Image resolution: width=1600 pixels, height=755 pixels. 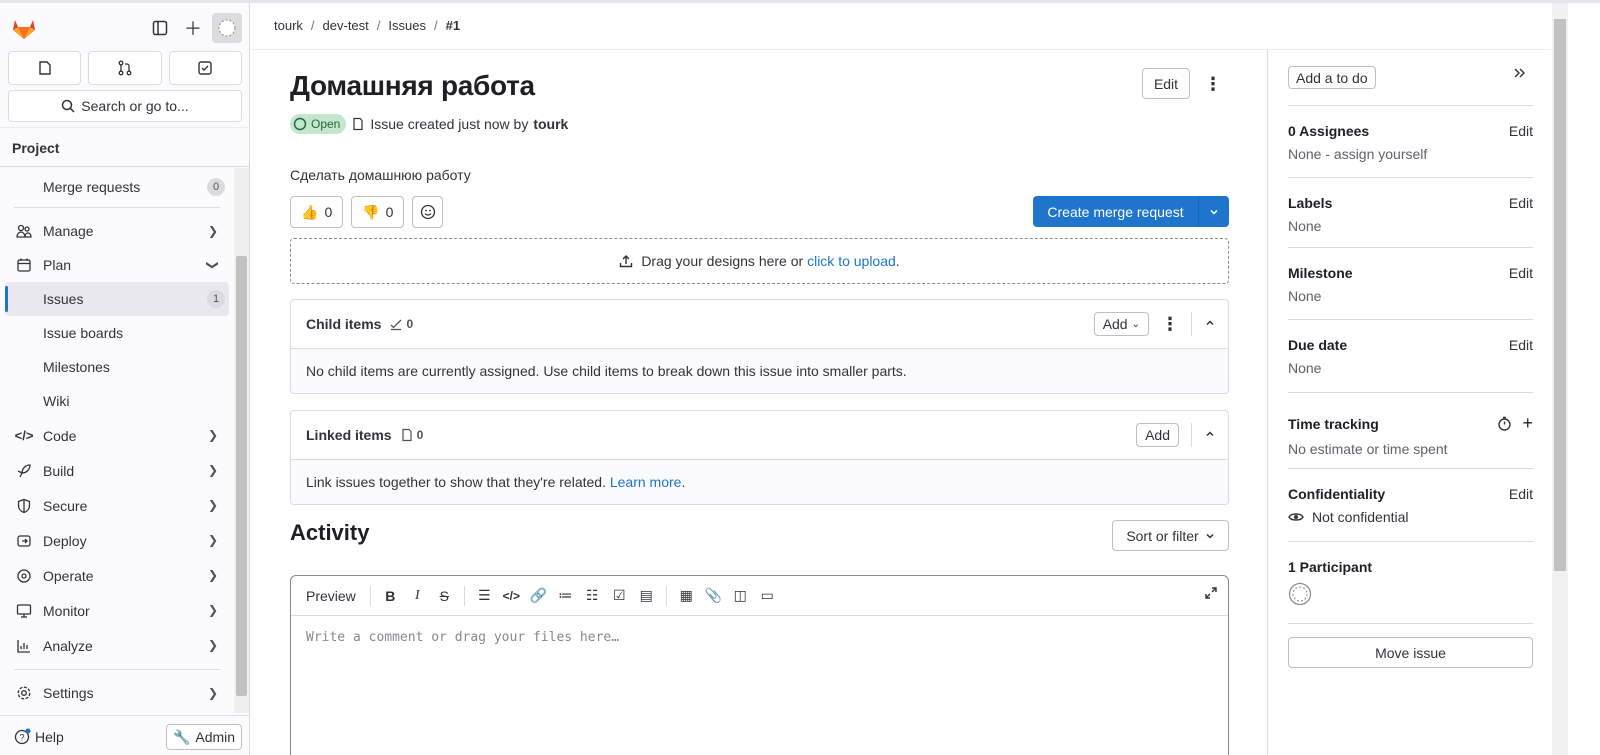 What do you see at coordinates (1332, 77) in the screenshot?
I see `add-todo-button: Add a to do` at bounding box center [1332, 77].